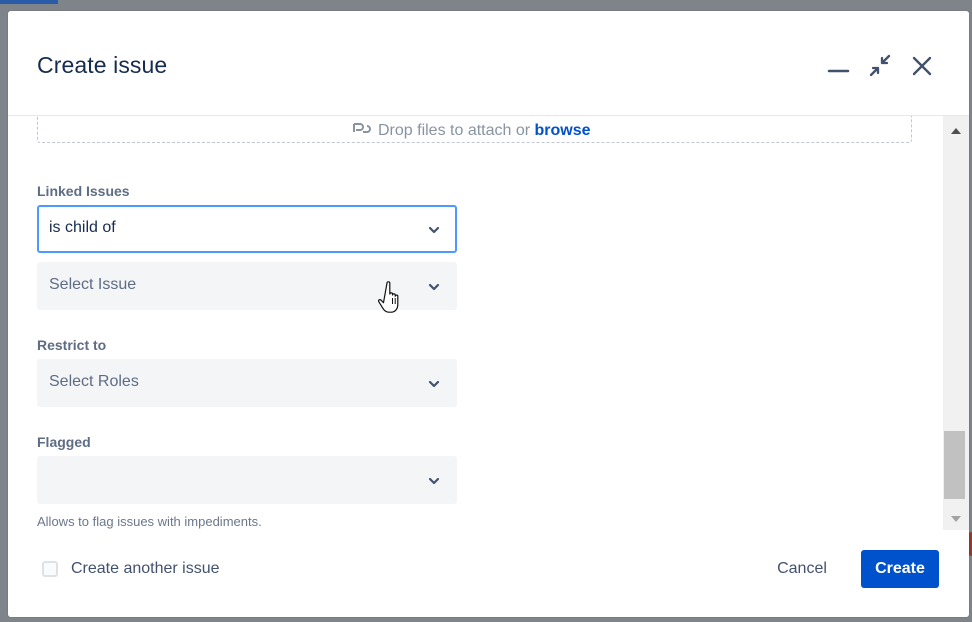  I want to click on minimize-button, so click(838, 66).